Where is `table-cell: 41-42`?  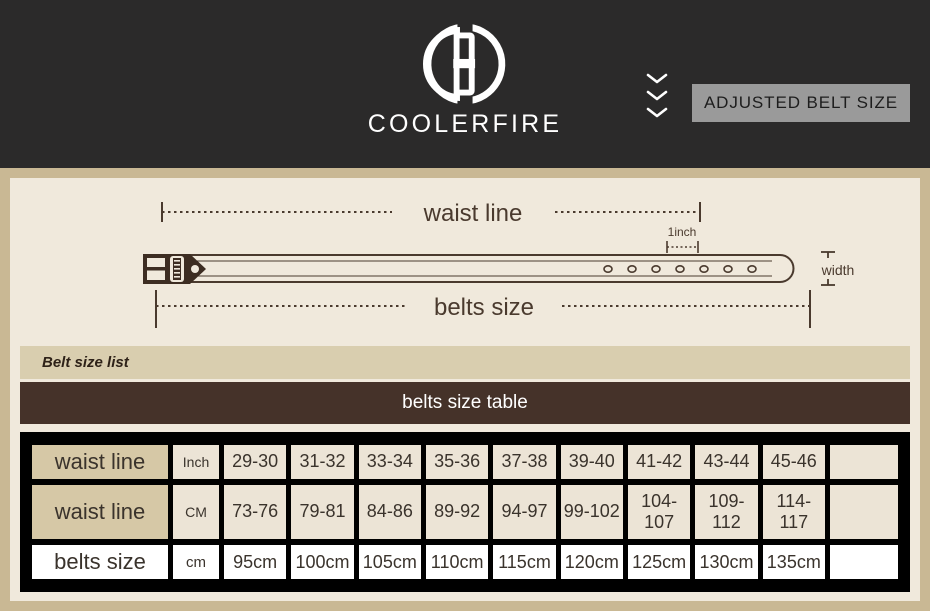 table-cell: 41-42 is located at coordinates (659, 462).